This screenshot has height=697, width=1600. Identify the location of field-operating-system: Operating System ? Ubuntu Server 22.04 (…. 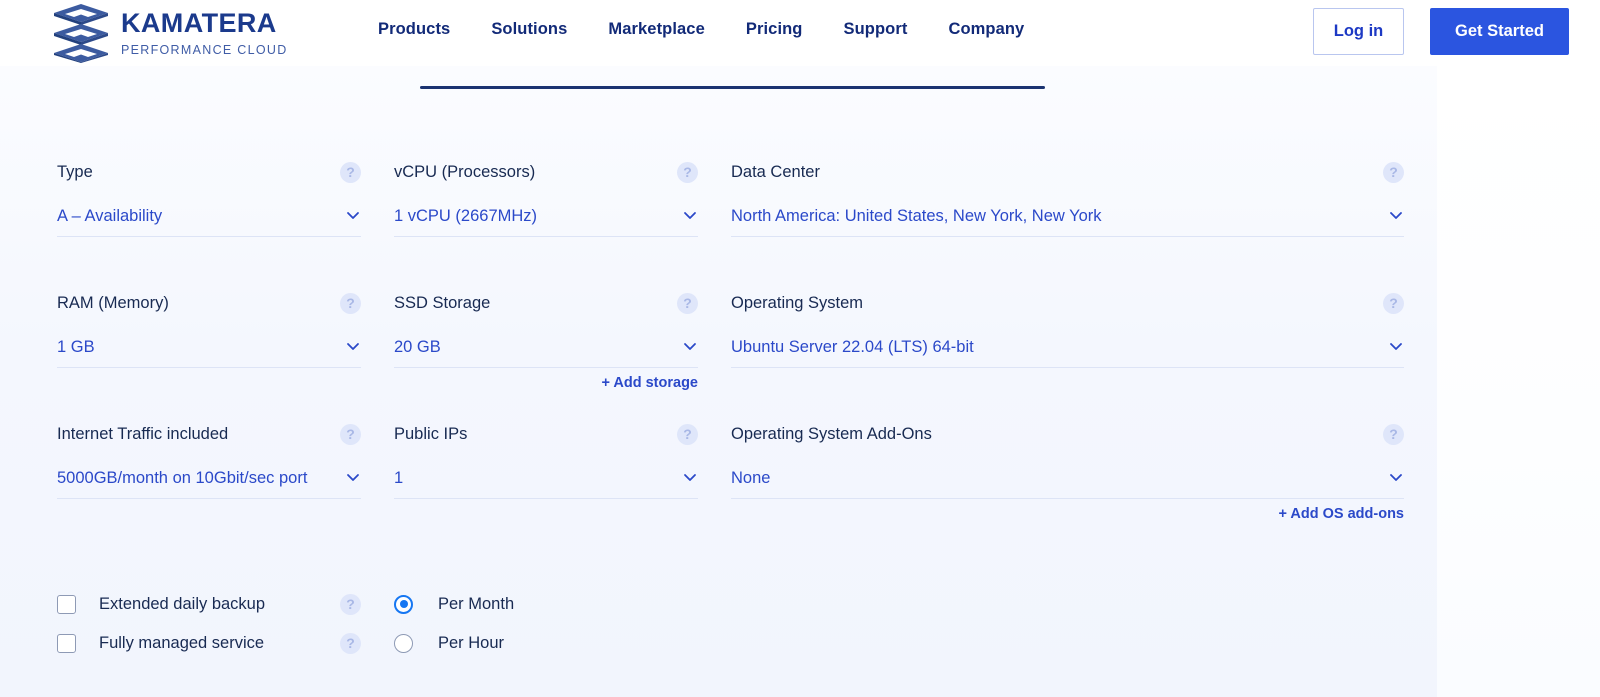
(1067, 329).